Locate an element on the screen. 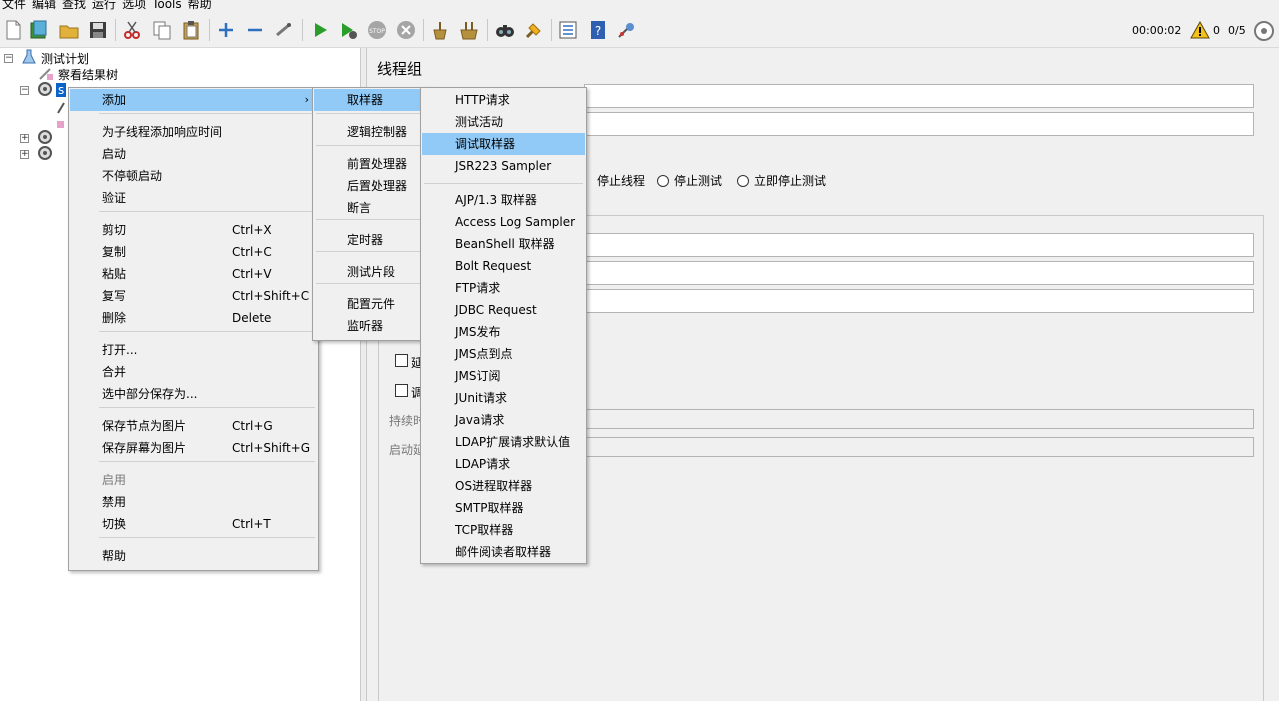  context-menu-item-3: 不停顿启动 is located at coordinates (193, 176).